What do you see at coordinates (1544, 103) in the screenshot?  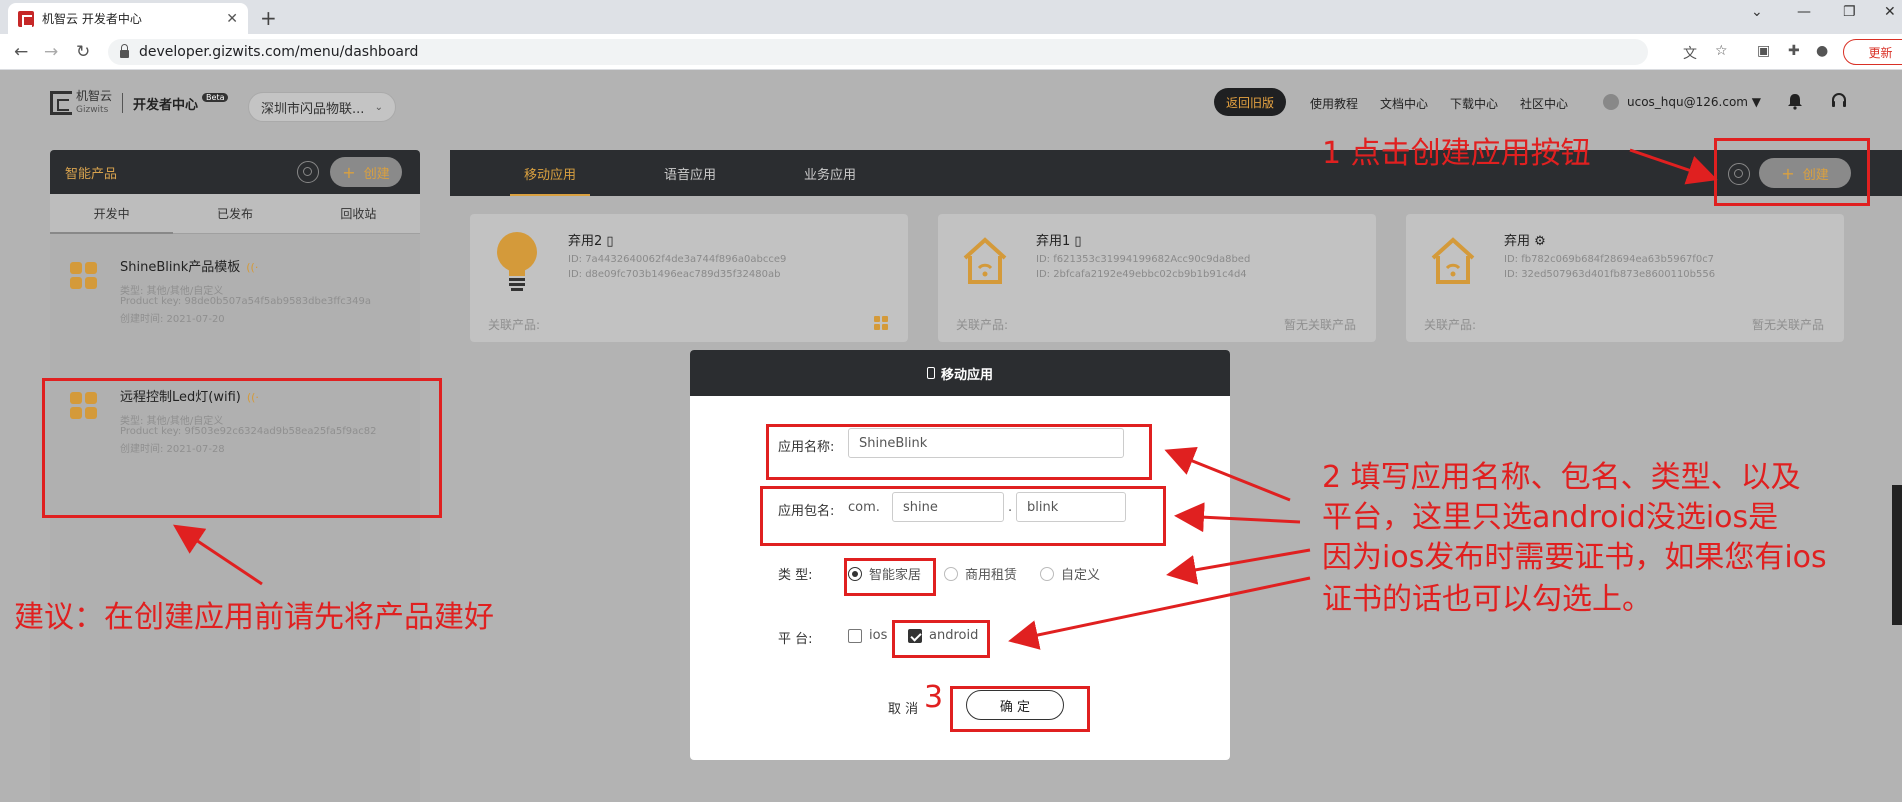 I see `link-community: 社区中心` at bounding box center [1544, 103].